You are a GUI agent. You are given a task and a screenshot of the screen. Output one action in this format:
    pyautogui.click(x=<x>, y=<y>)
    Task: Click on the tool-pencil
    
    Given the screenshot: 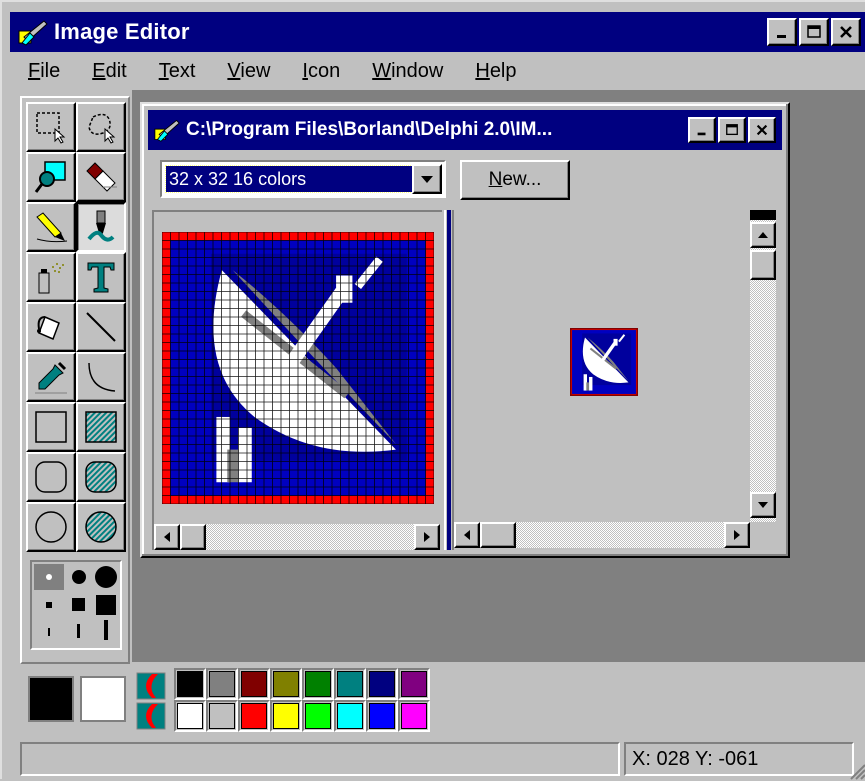 What is the action you would take?
    pyautogui.click(x=51, y=227)
    